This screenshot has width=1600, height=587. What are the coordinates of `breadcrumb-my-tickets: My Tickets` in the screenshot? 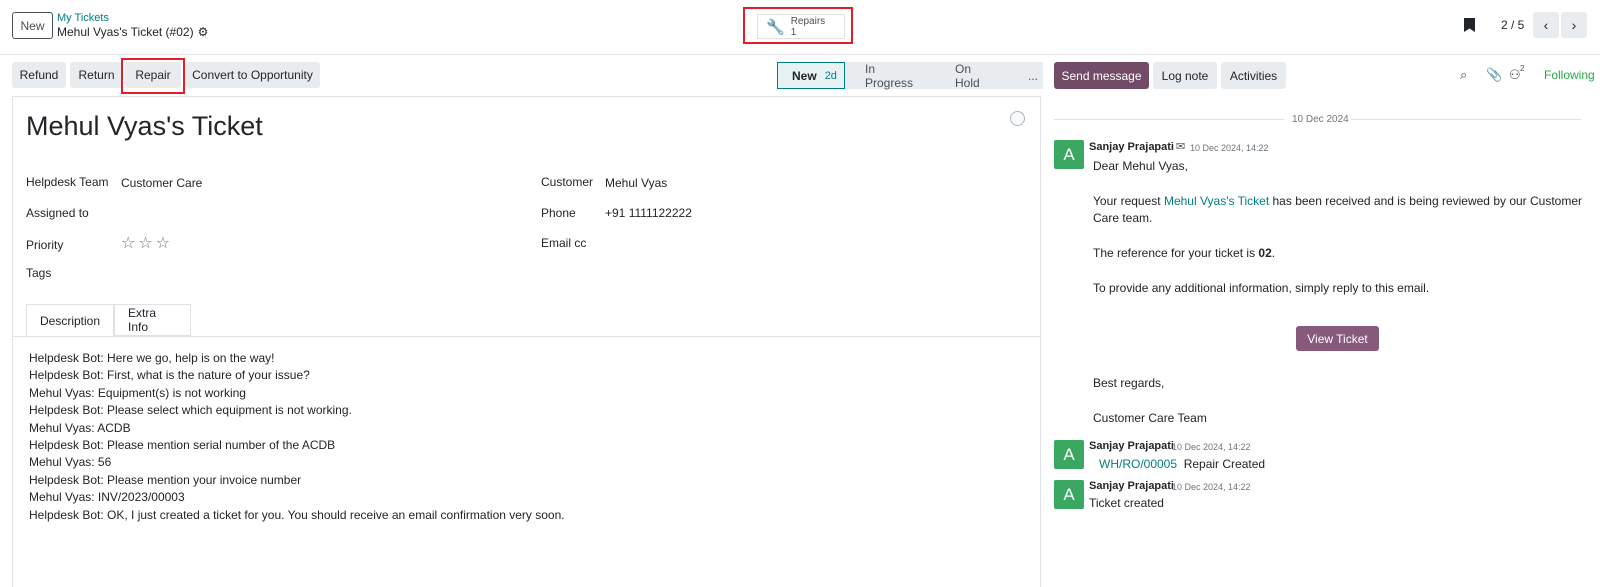 It's located at (83, 18).